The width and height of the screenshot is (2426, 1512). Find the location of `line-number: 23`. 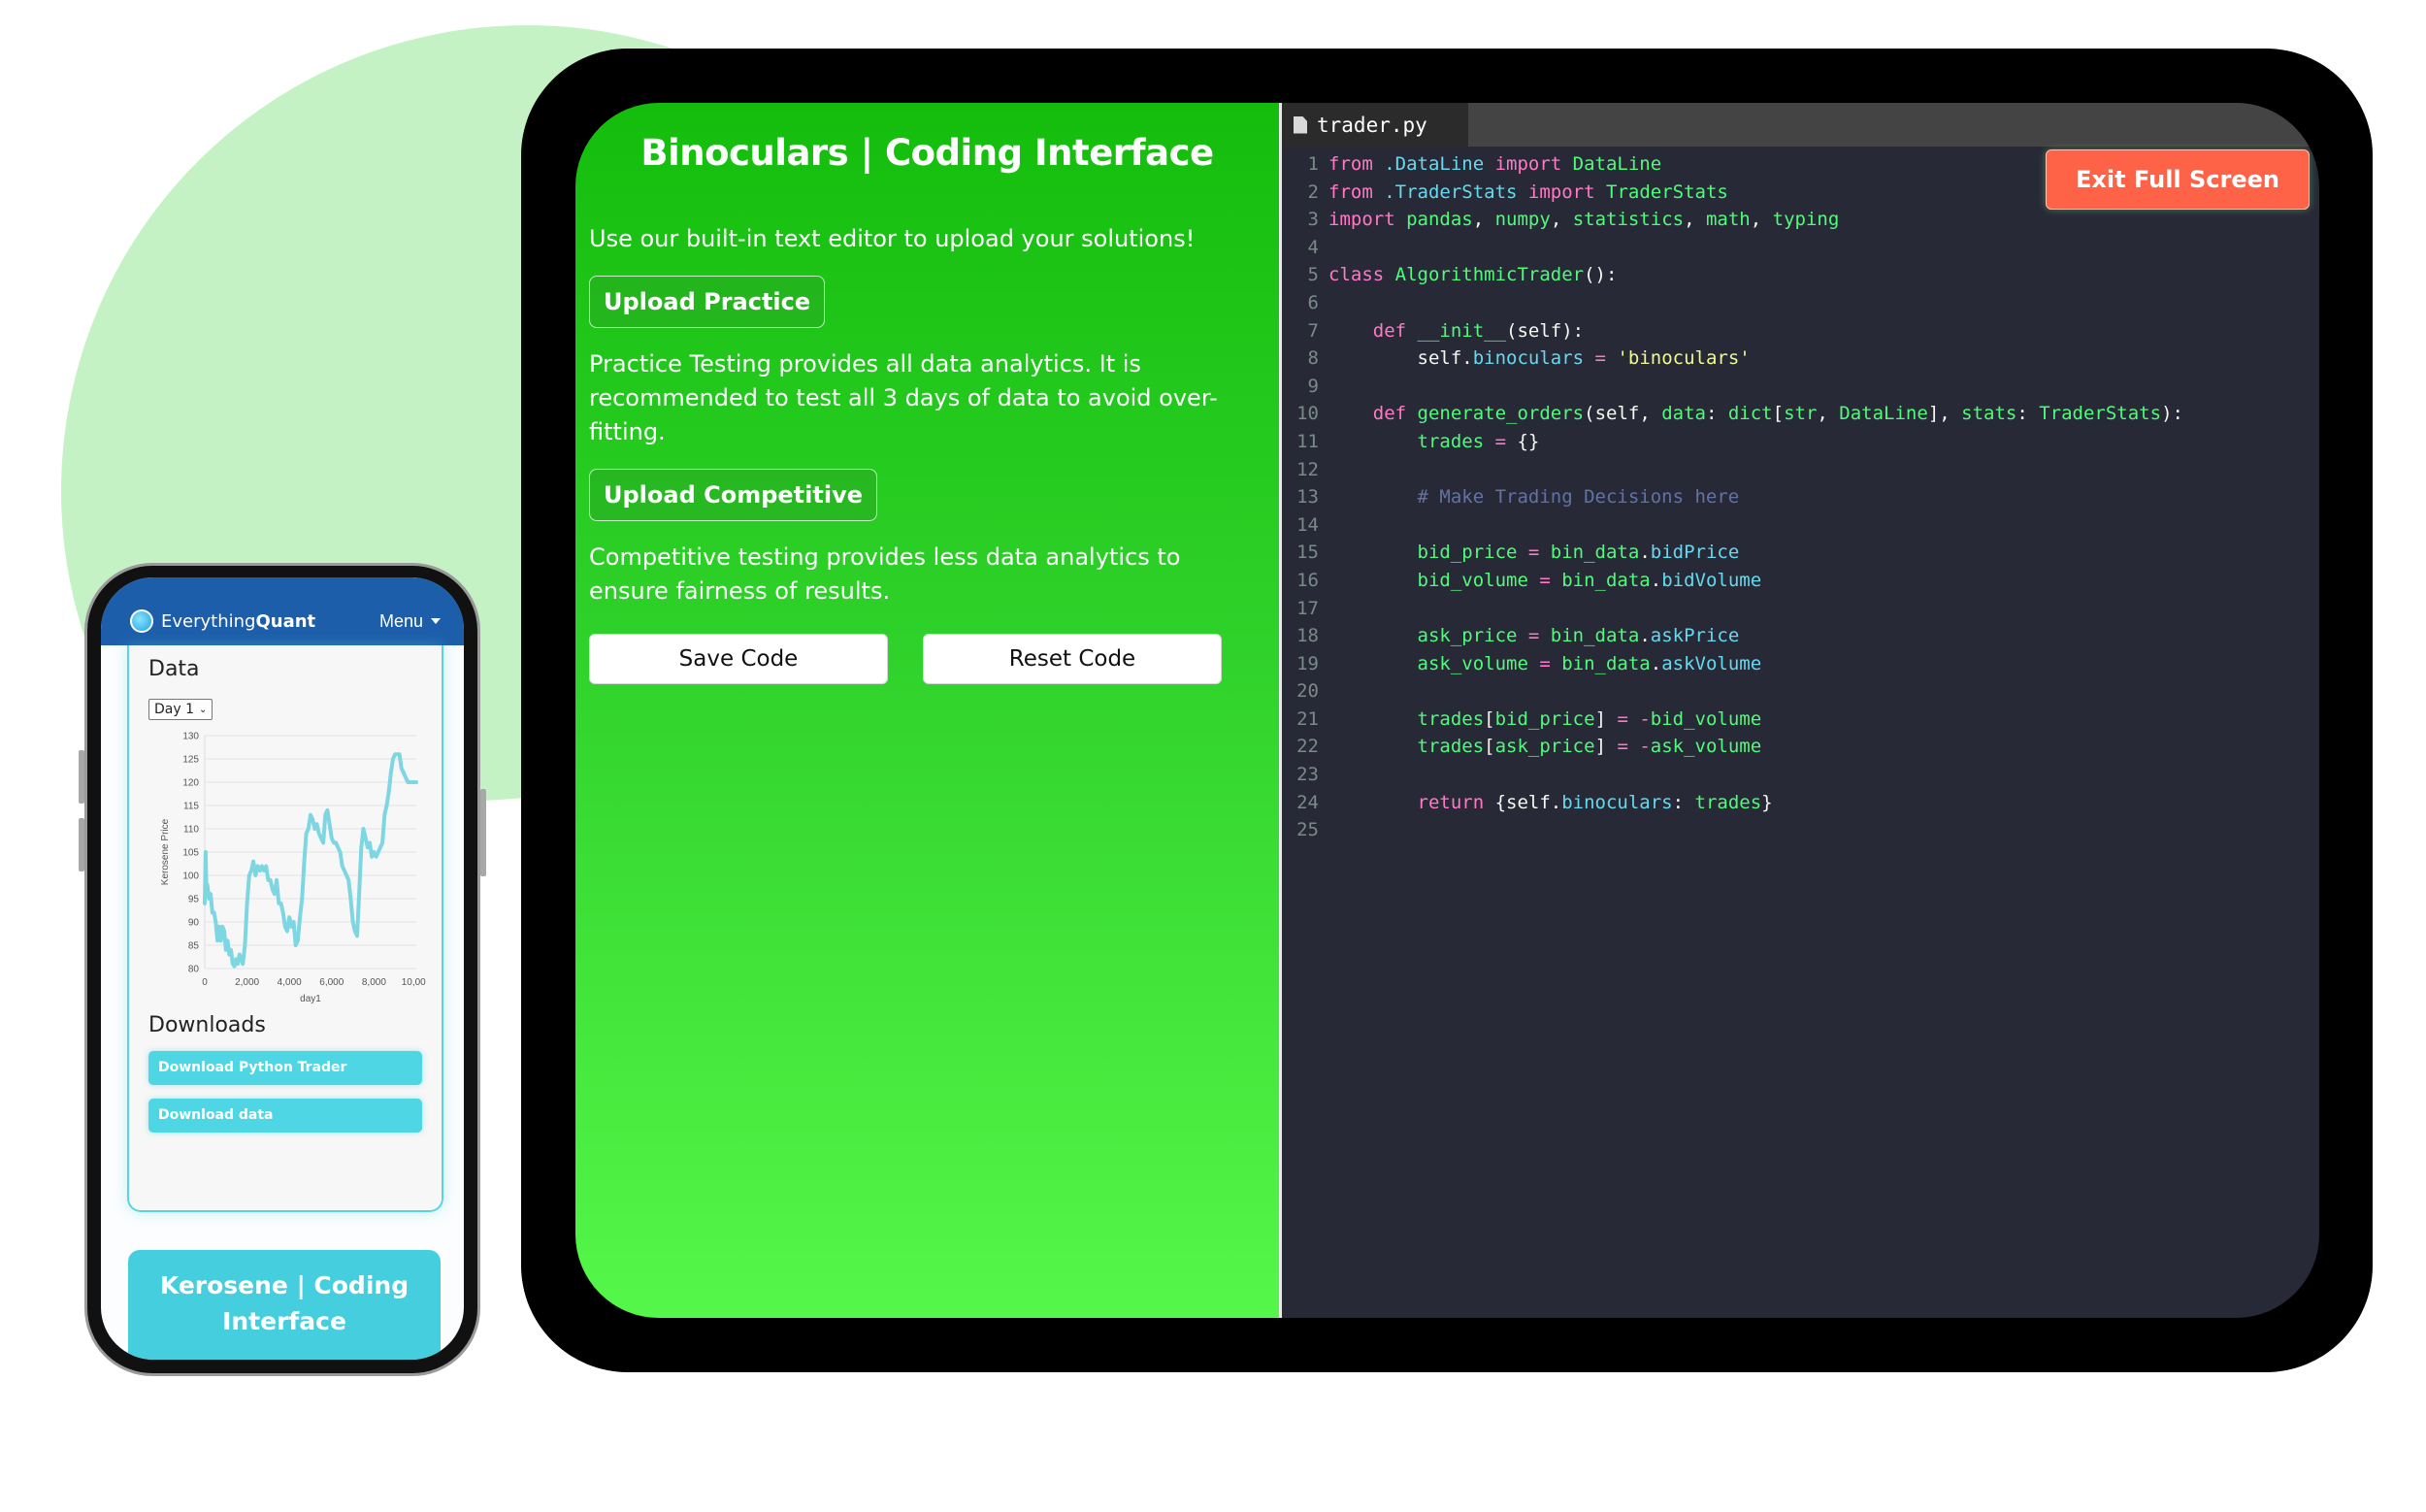

line-number: 23 is located at coordinates (1307, 775).